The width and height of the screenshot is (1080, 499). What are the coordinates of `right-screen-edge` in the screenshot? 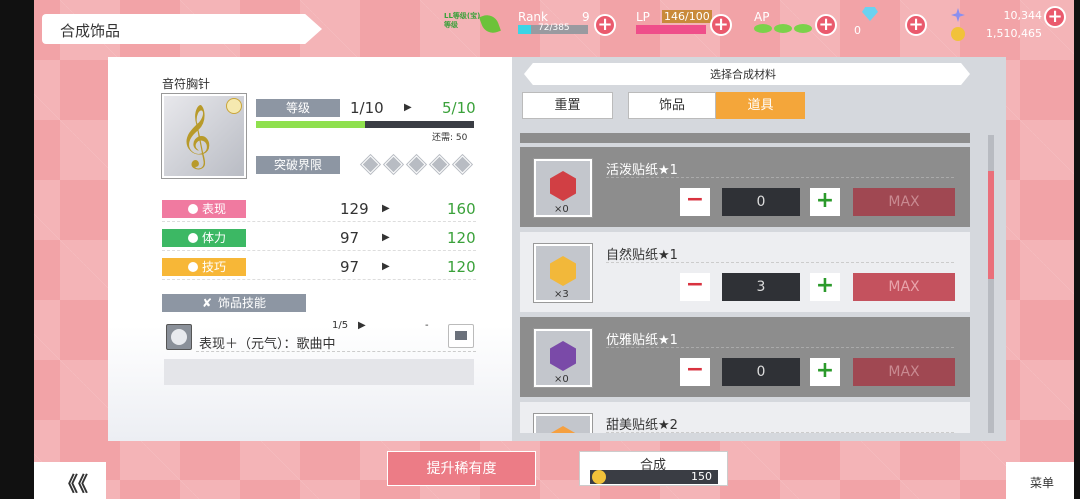 It's located at (1077, 249).